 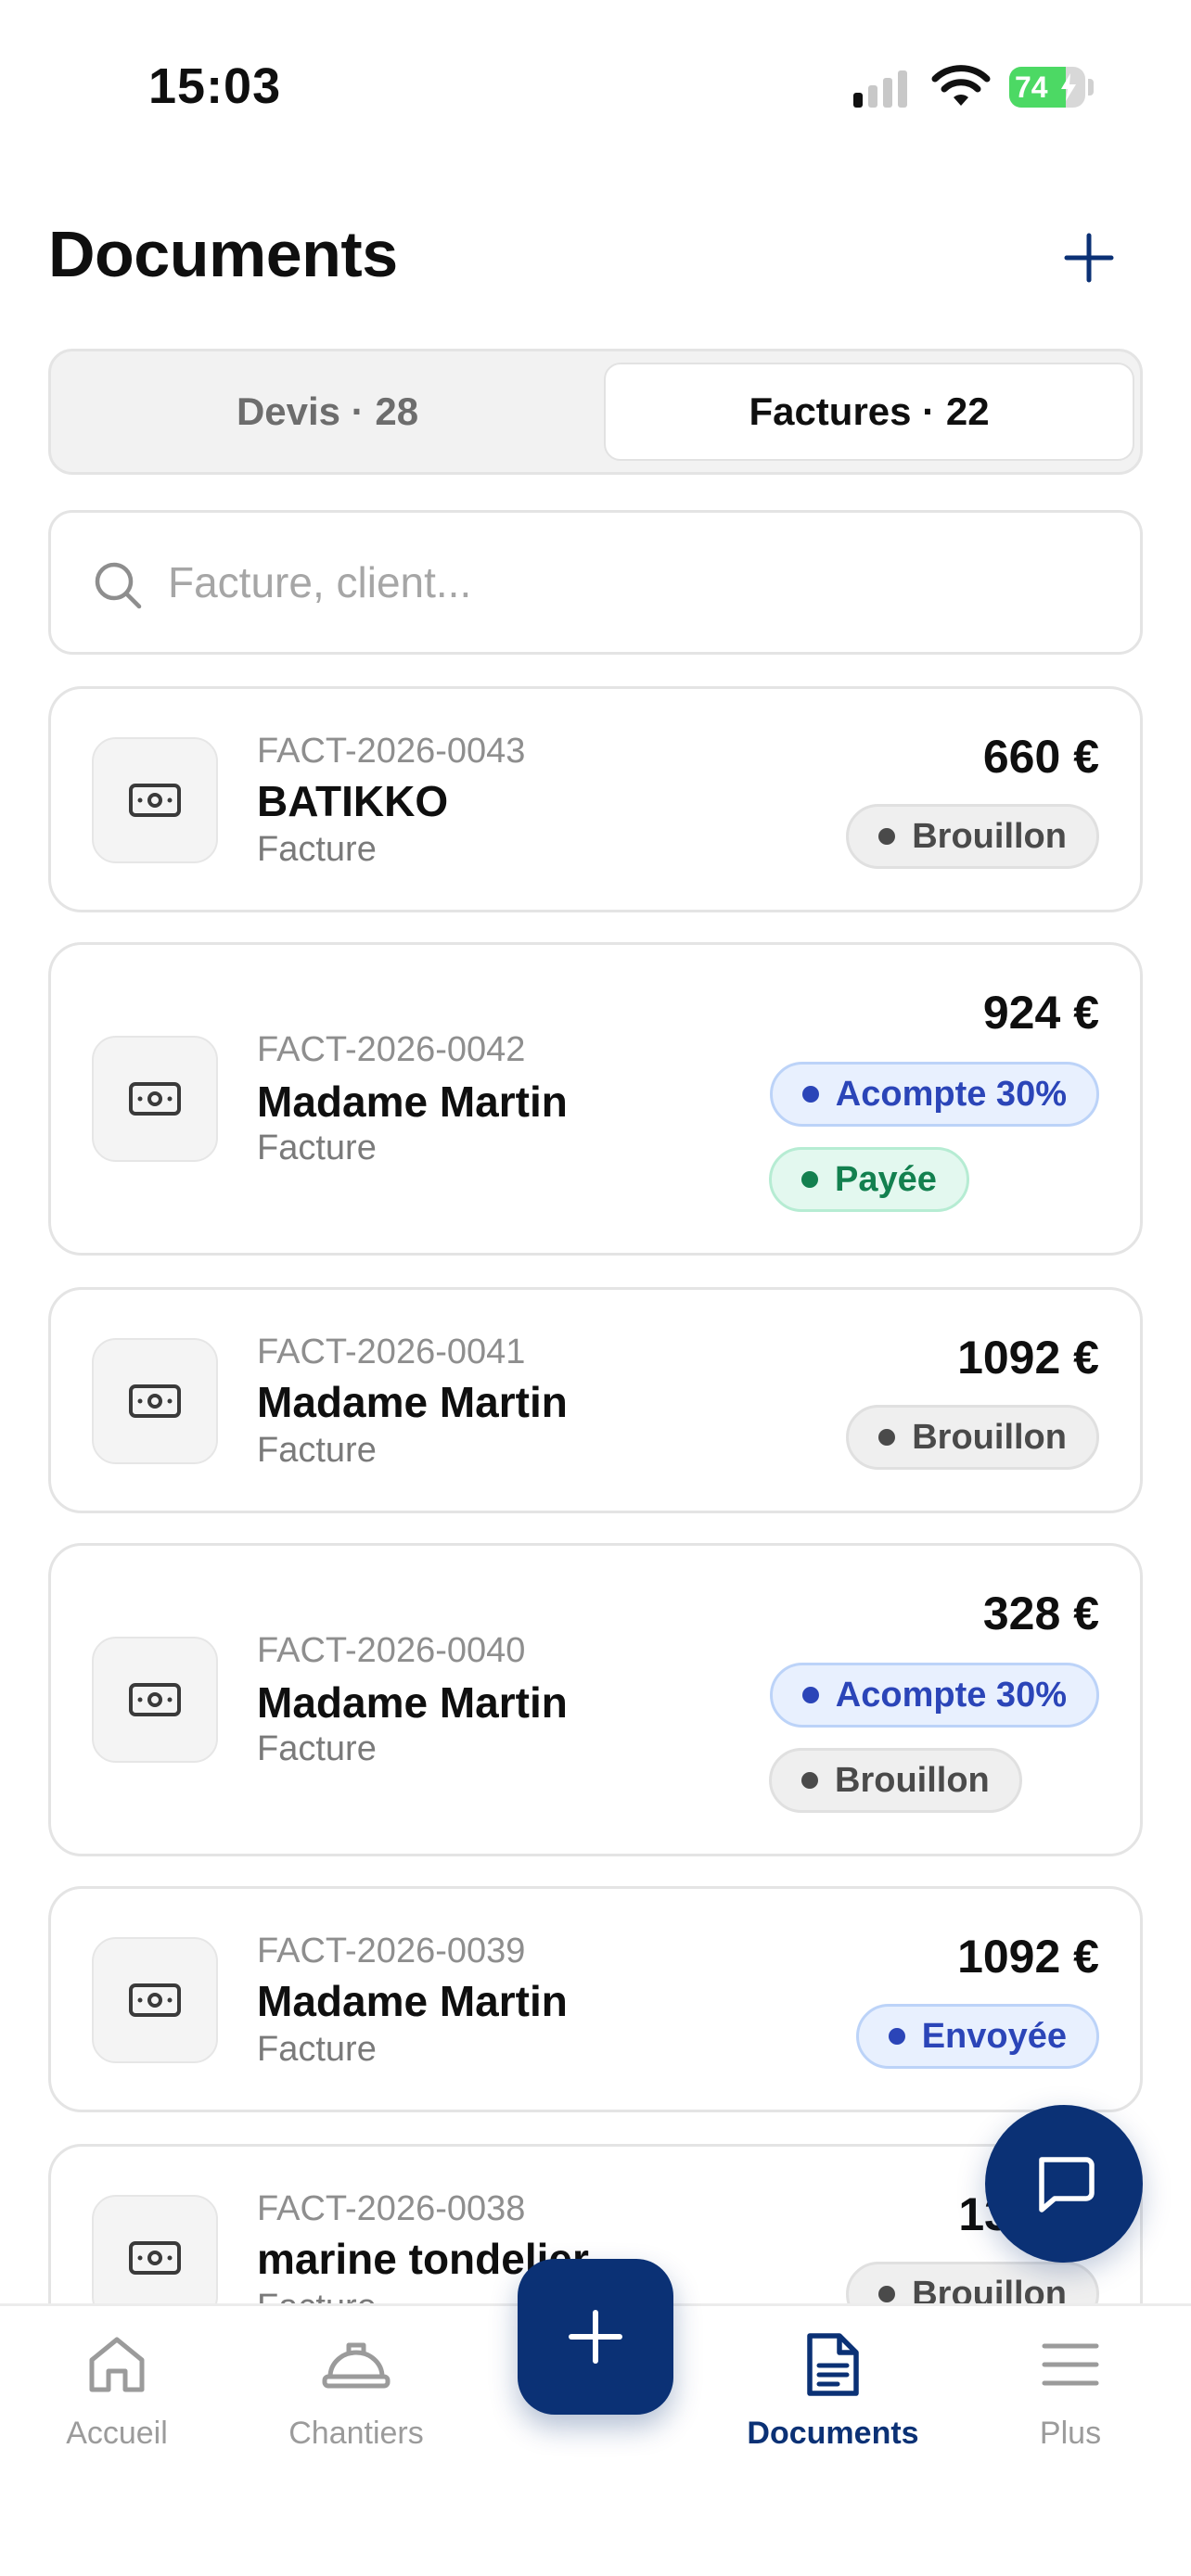 What do you see at coordinates (1040, 1613) in the screenshot?
I see `document-amount: 328 €` at bounding box center [1040, 1613].